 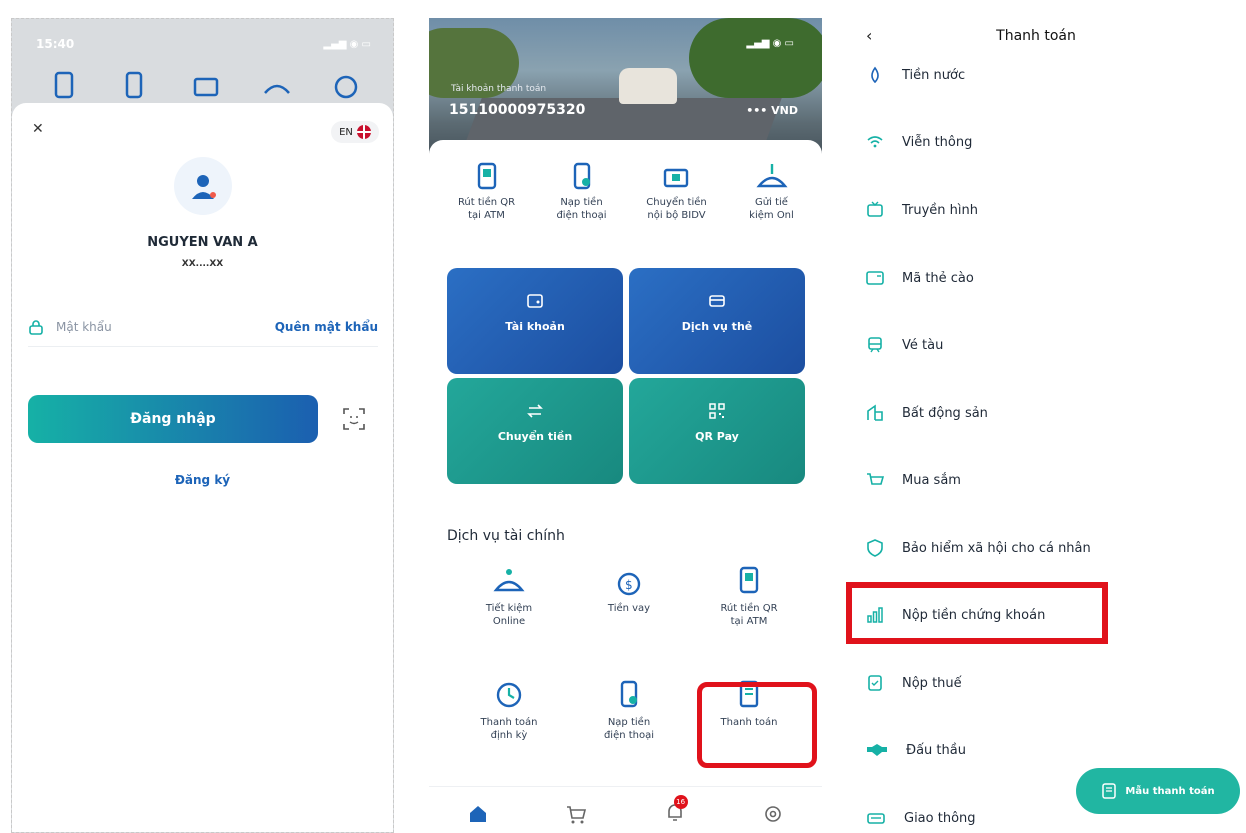 I want to click on recurring-payment-icon, so click(x=509, y=695).